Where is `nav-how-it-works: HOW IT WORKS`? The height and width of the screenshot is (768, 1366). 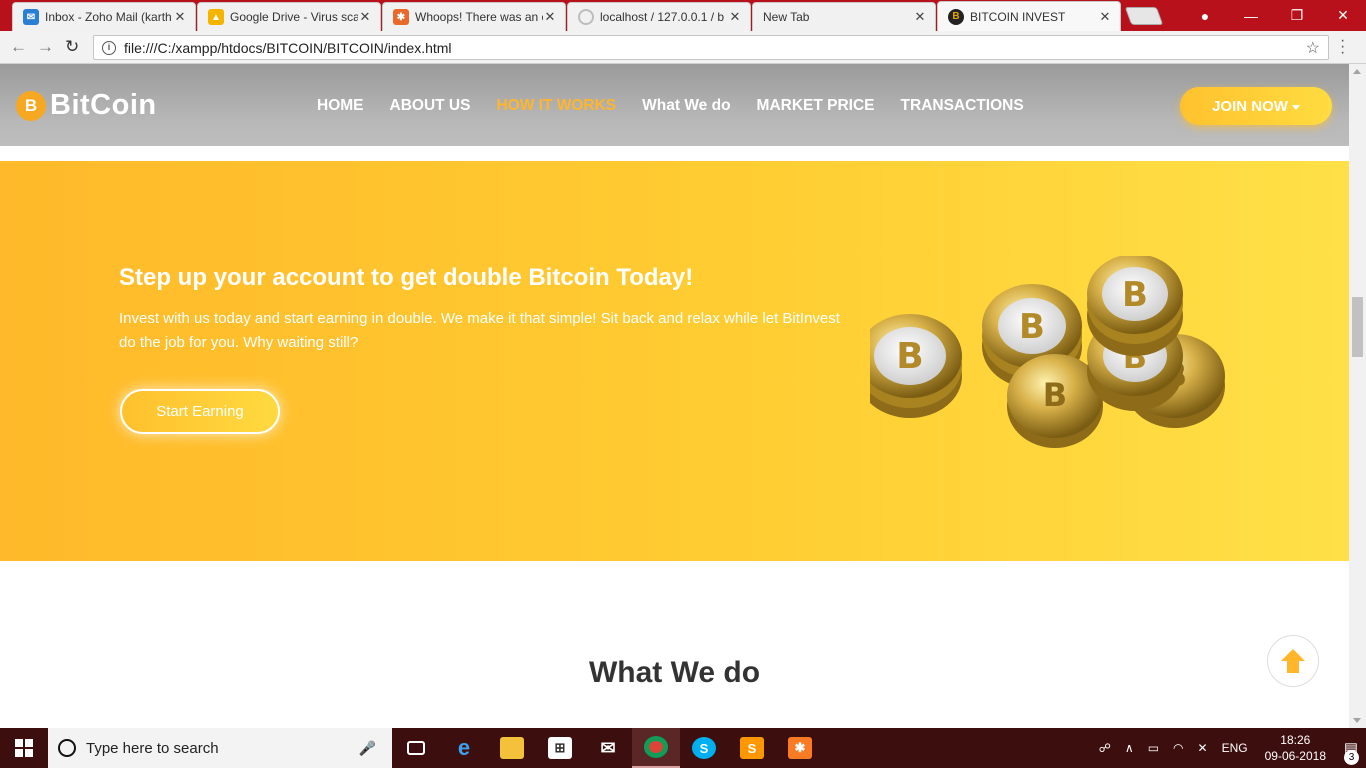 nav-how-it-works: HOW IT WORKS is located at coordinates (556, 106).